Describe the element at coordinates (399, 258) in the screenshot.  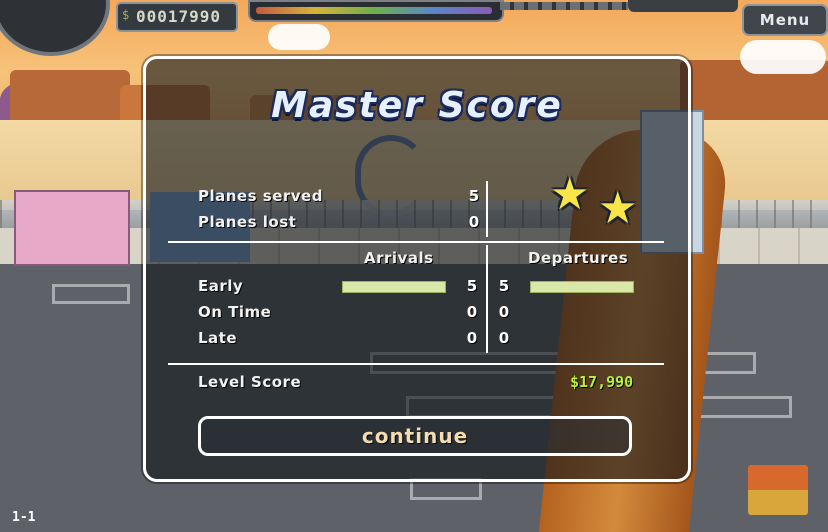
I see `arrivals-header: Arrivals` at that location.